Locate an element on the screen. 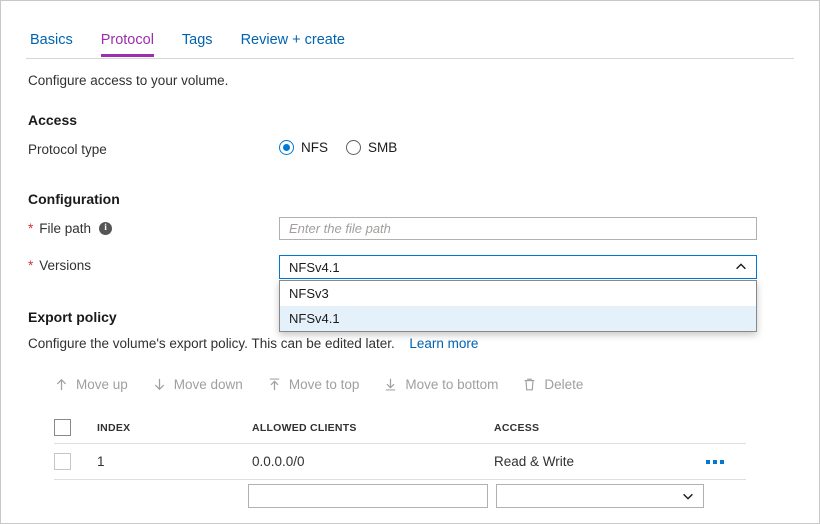 Image resolution: width=820 pixels, height=524 pixels. delete-button: Delete is located at coordinates (552, 384).